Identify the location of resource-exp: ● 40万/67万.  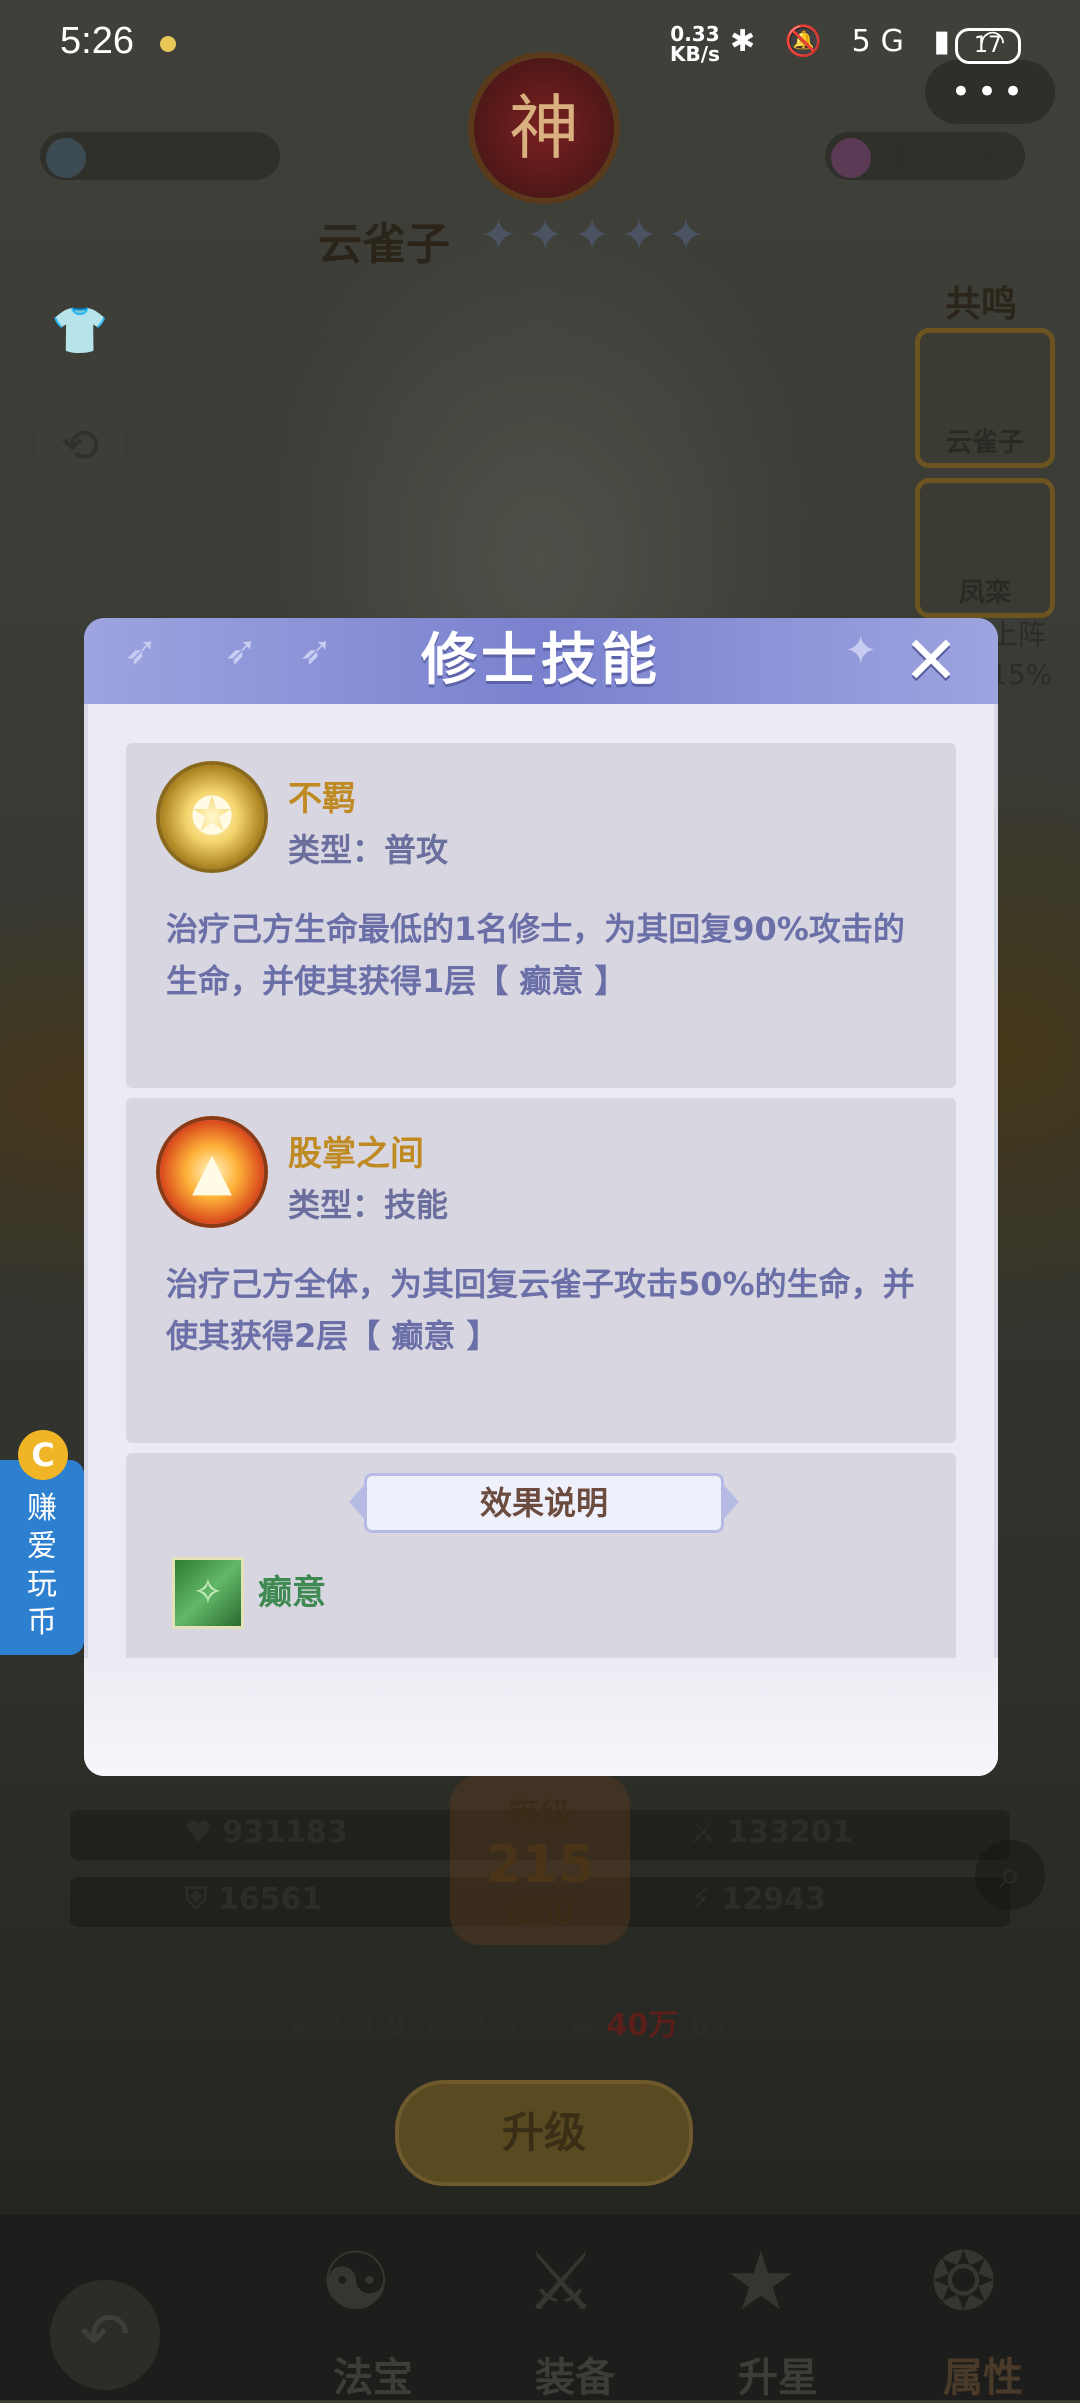
(666, 2025).